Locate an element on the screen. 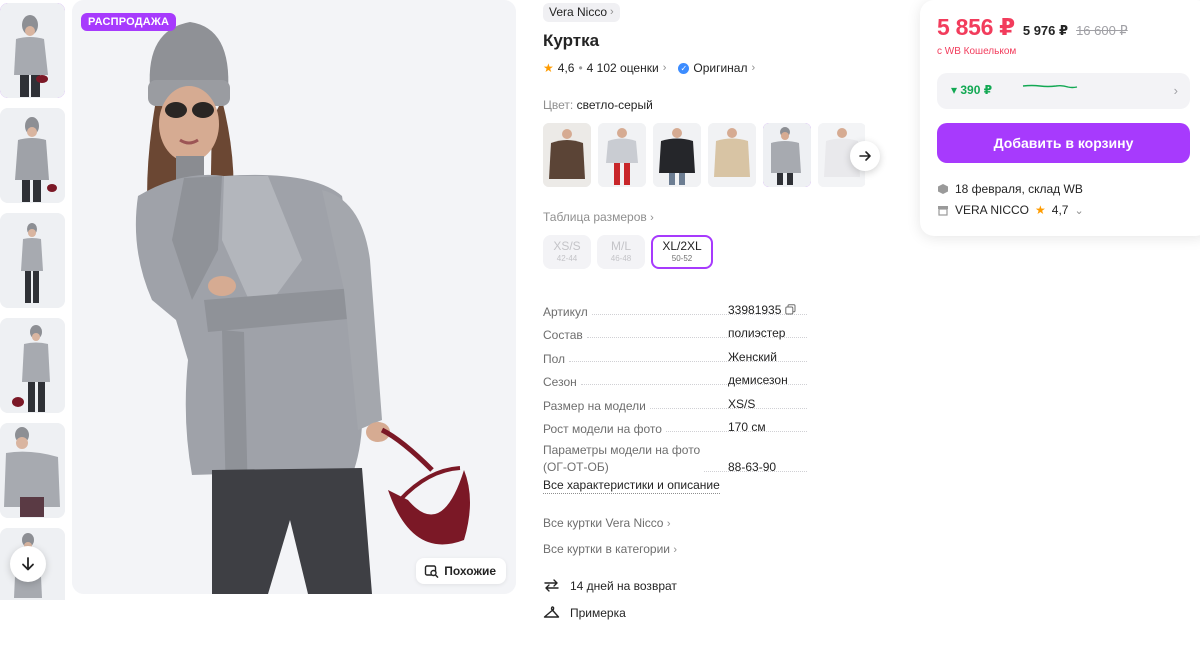  size-option-m-l: M/L 46-48 is located at coordinates (621, 252).